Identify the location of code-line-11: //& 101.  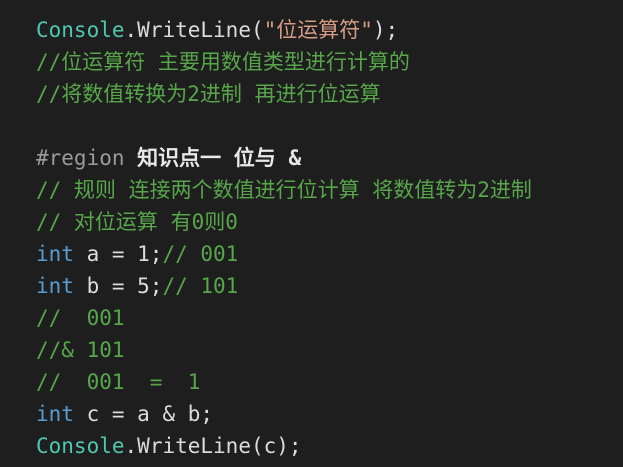
(80, 350).